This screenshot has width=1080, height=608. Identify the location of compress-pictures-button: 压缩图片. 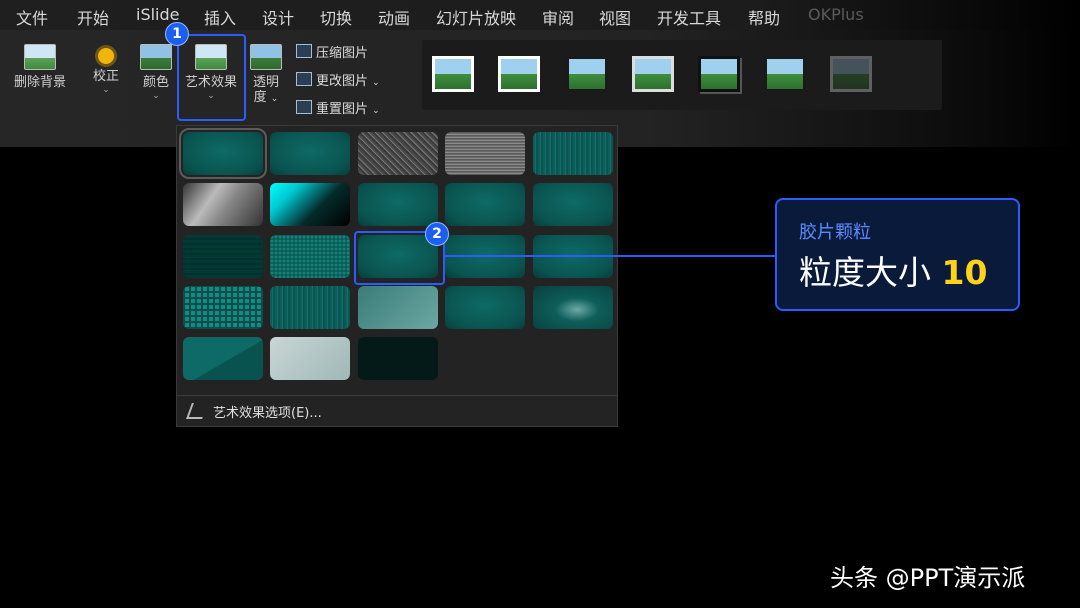
(332, 51).